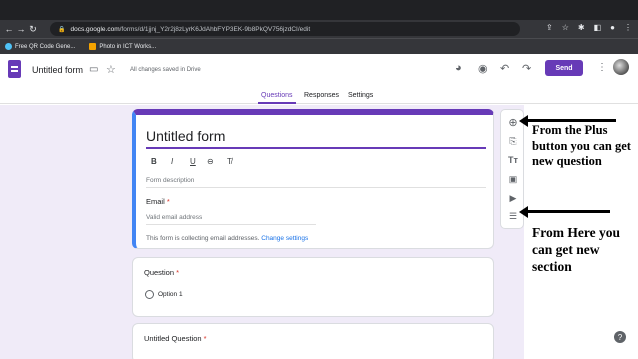 The height and width of the screenshot is (359, 638). What do you see at coordinates (523, 121) in the screenshot?
I see `arrow-to-plus-icon` at bounding box center [523, 121].